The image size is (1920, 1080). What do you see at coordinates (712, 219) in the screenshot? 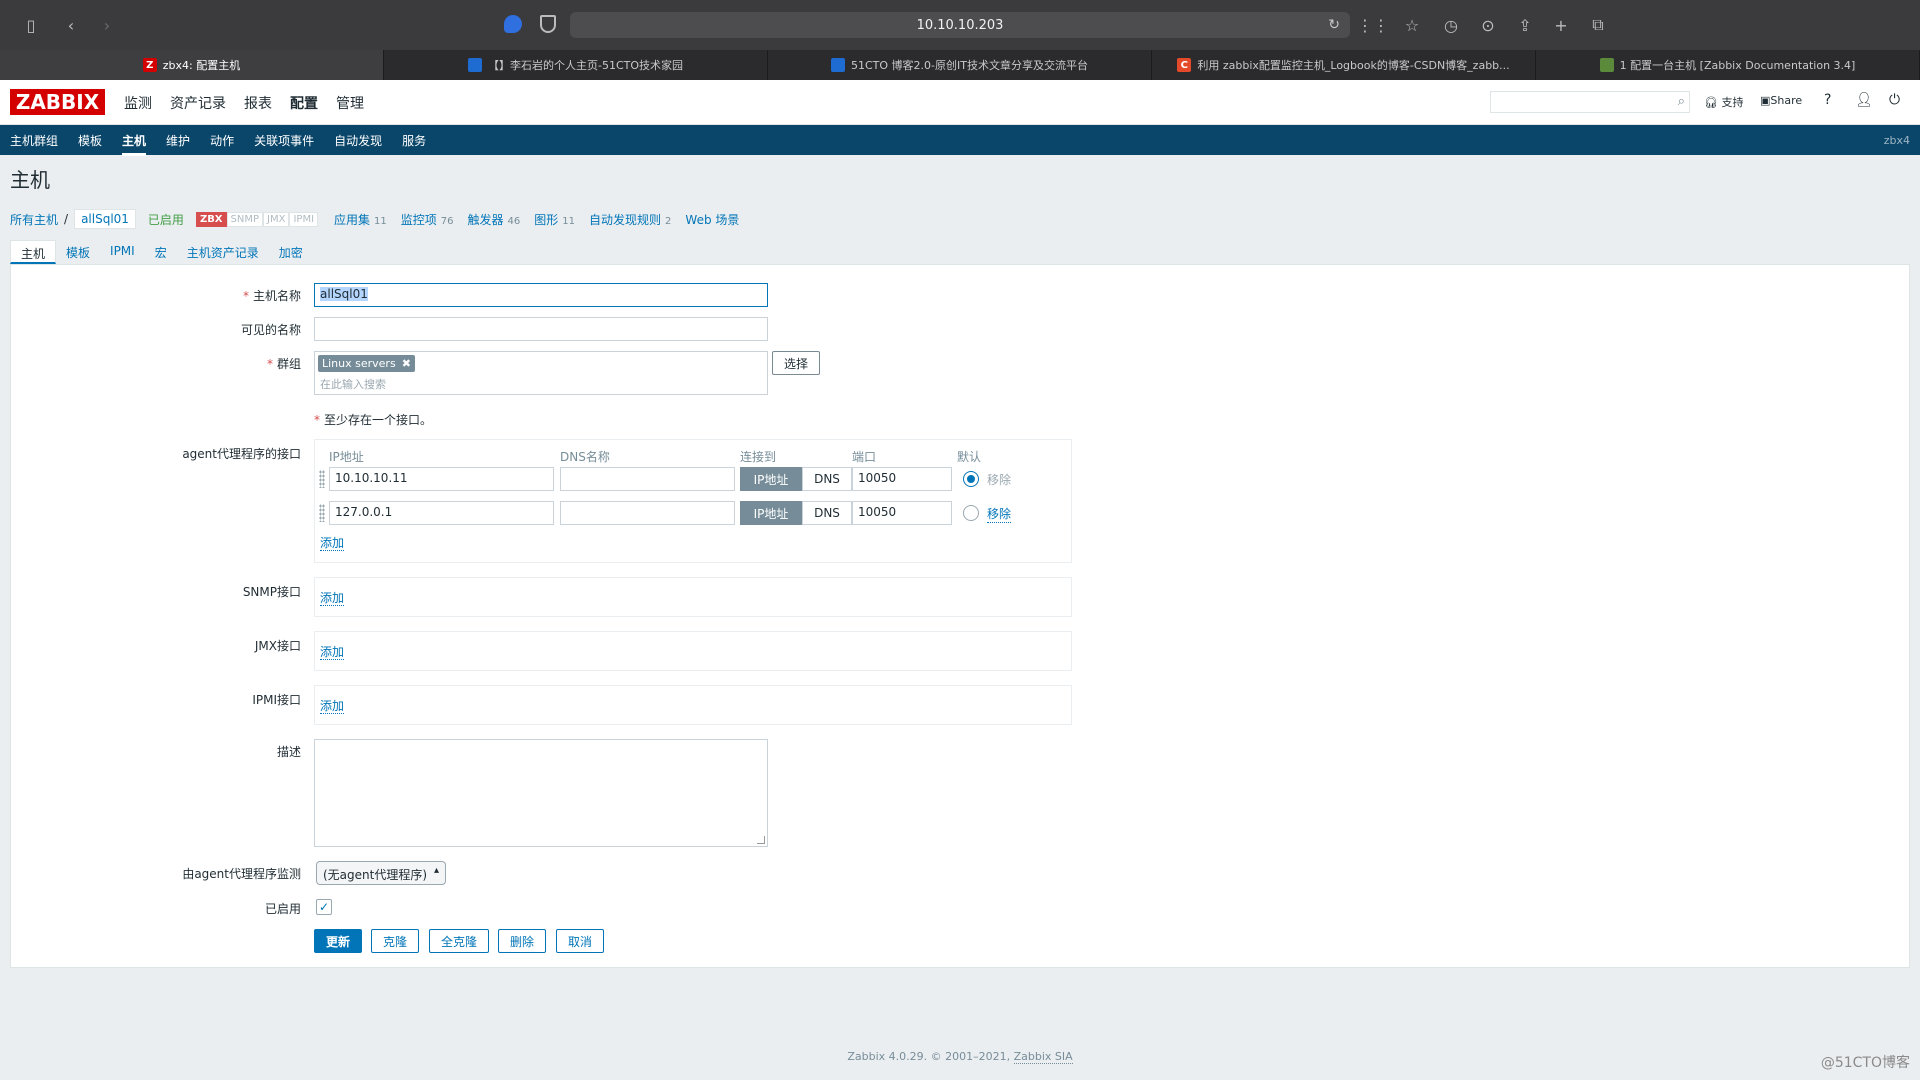
I see `web-scenarios-link: Web 场景` at bounding box center [712, 219].